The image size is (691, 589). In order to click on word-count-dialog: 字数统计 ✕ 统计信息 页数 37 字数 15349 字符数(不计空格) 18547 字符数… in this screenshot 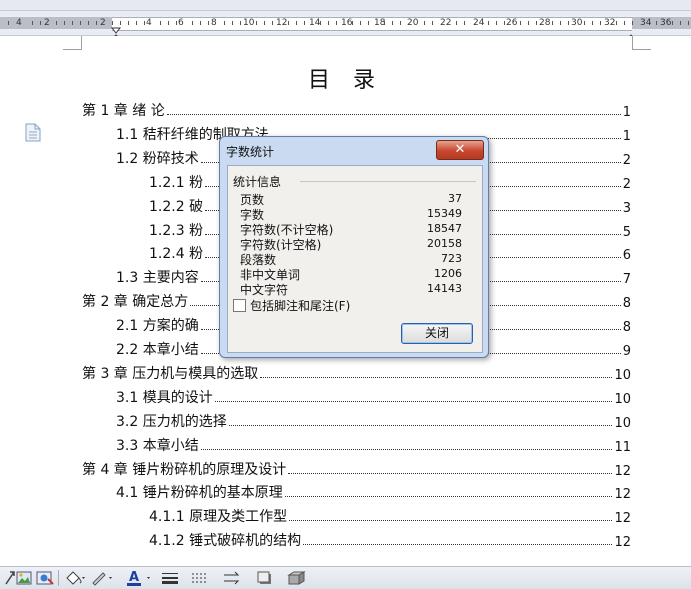, I will do `click(354, 247)`.